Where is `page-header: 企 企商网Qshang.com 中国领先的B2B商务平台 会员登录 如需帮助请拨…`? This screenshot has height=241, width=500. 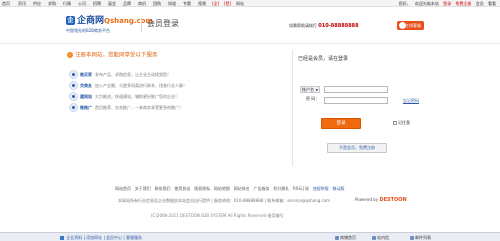 page-header: 企 企商网Qshang.com 中国领先的B2B商务平台 会员登录 如需帮助请拨… is located at coordinates (250, 26).